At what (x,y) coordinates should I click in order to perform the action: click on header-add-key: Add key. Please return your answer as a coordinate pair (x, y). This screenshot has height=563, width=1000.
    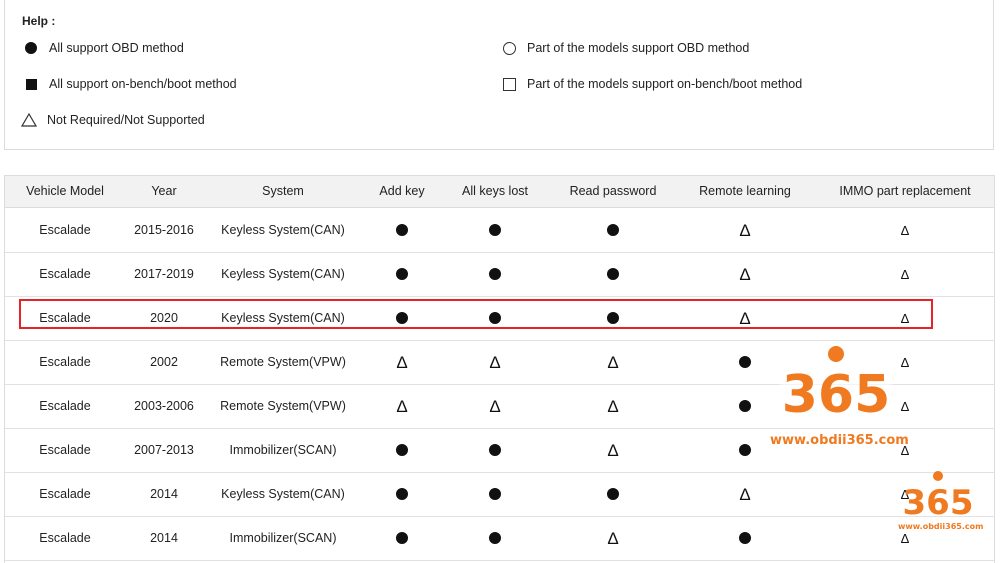
    Looking at the image, I should click on (402, 191).